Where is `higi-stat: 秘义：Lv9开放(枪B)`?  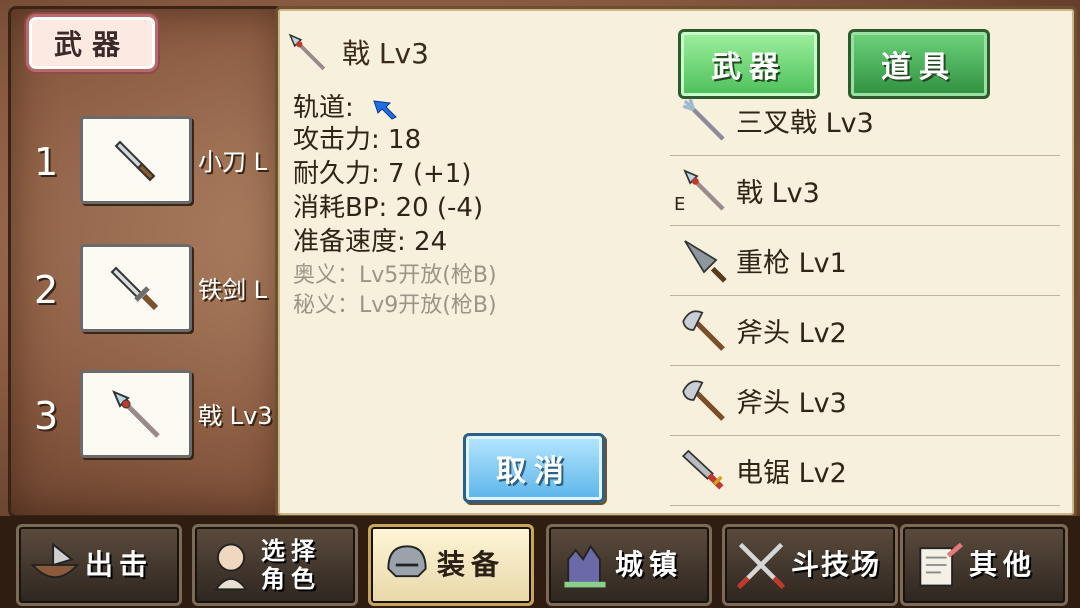 higi-stat: 秘义：Lv9开放(枪B) is located at coordinates (395, 305).